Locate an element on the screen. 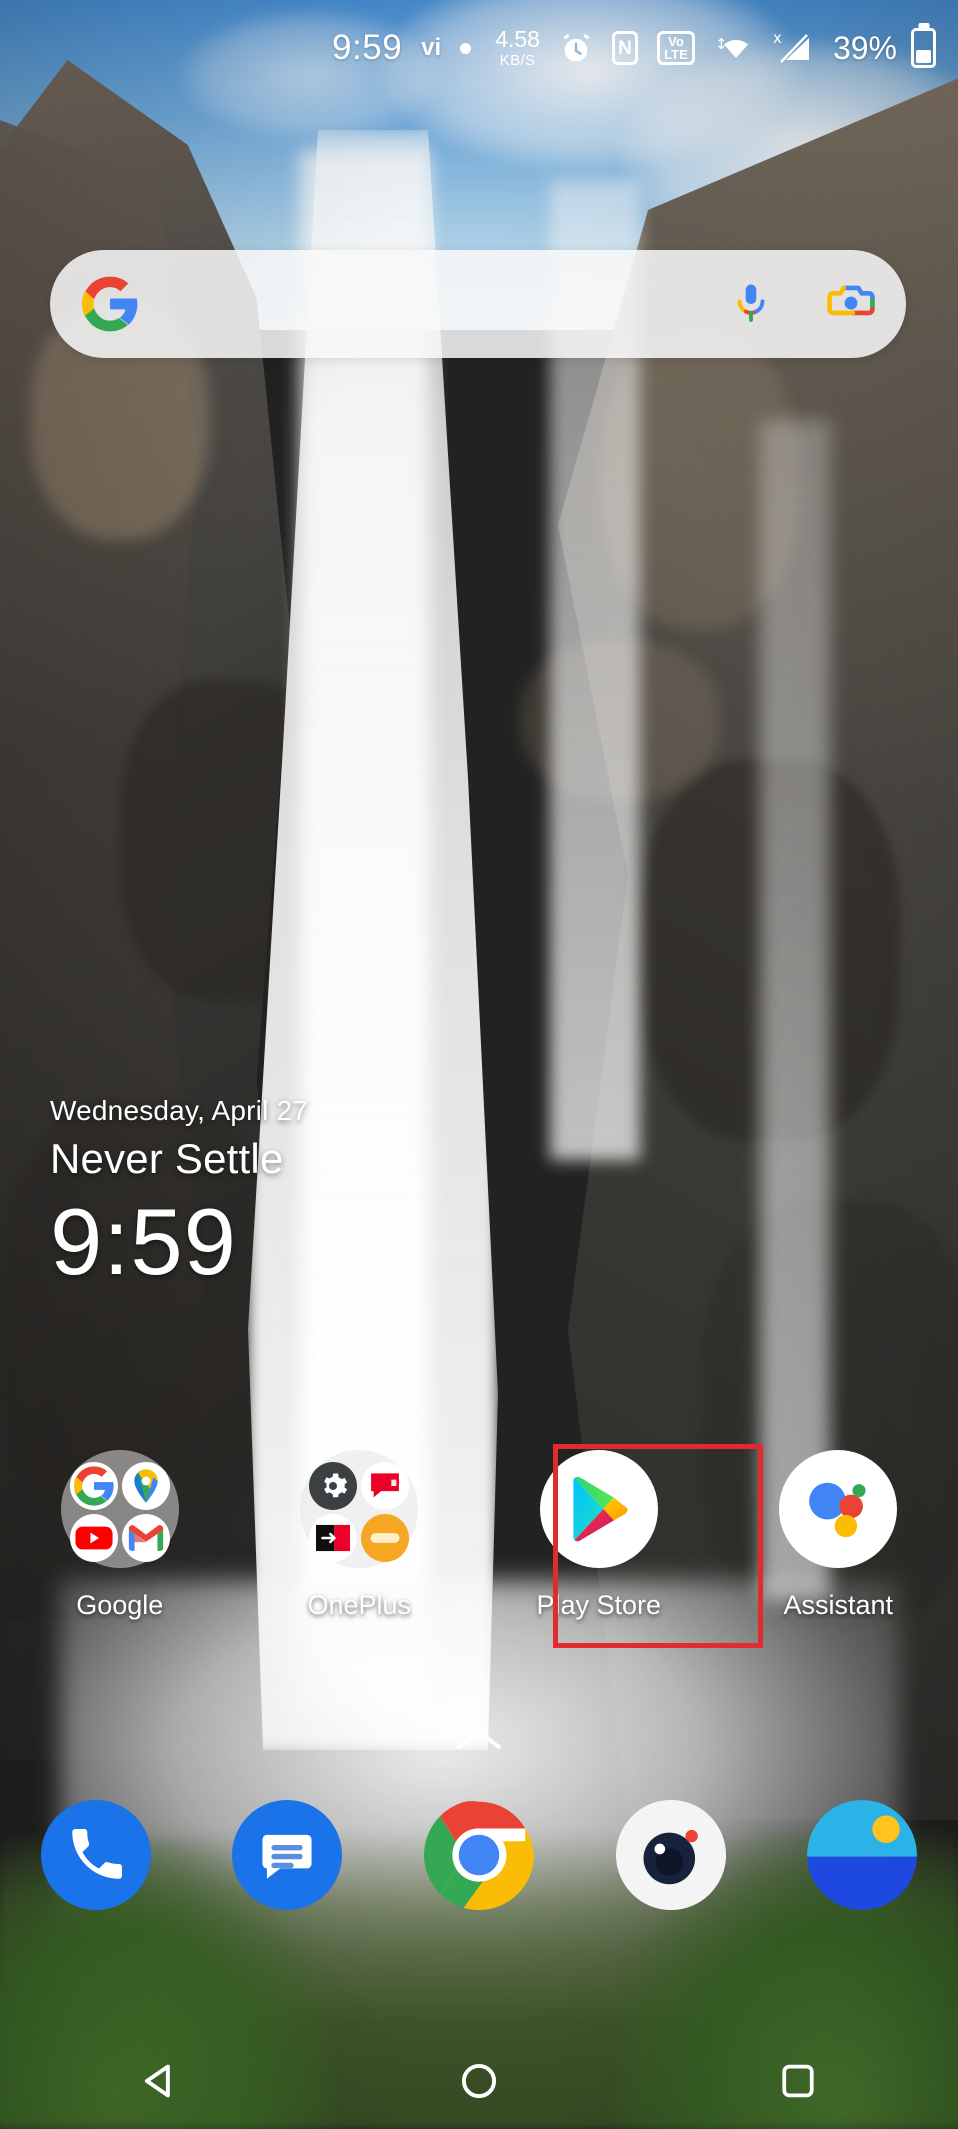 This screenshot has width=958, height=2129. nav-button-home is located at coordinates (478, 2081).